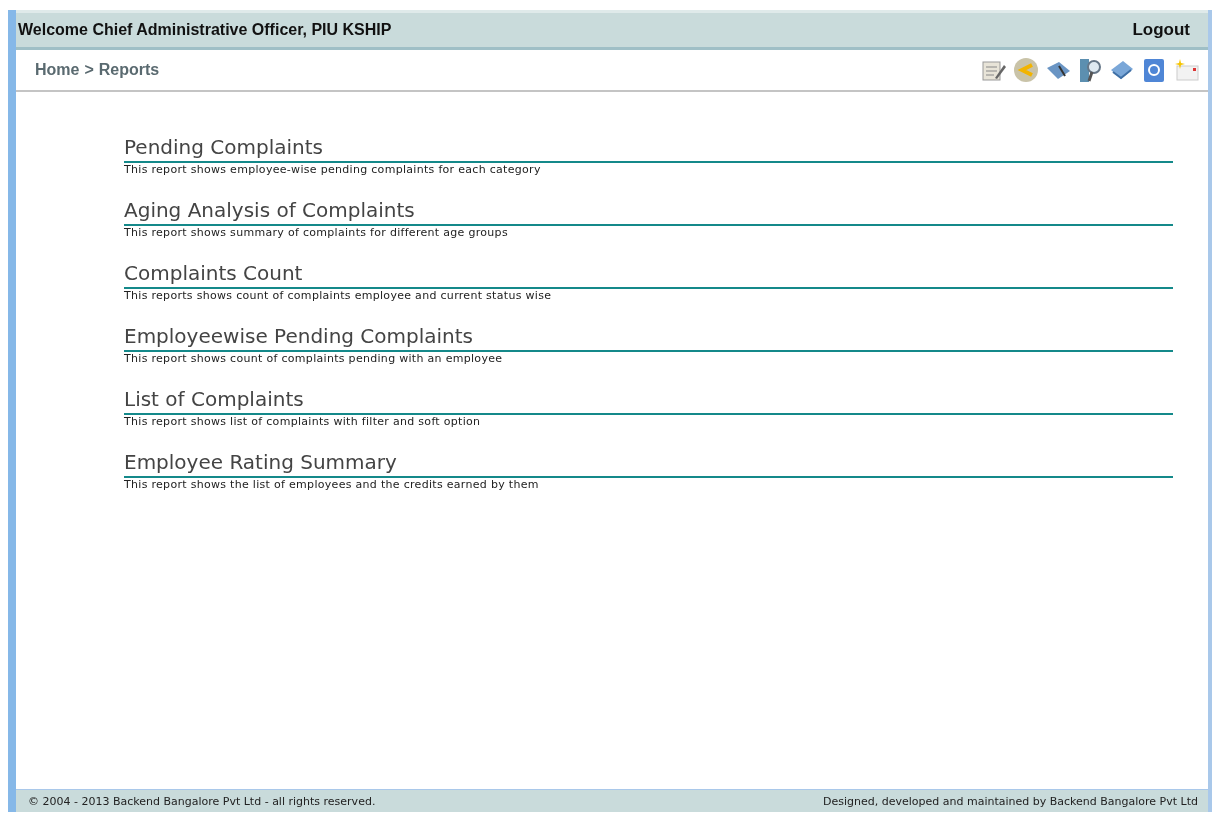 The height and width of the screenshot is (814, 1216). What do you see at coordinates (1161, 30) in the screenshot?
I see `logout-link: Logout` at bounding box center [1161, 30].